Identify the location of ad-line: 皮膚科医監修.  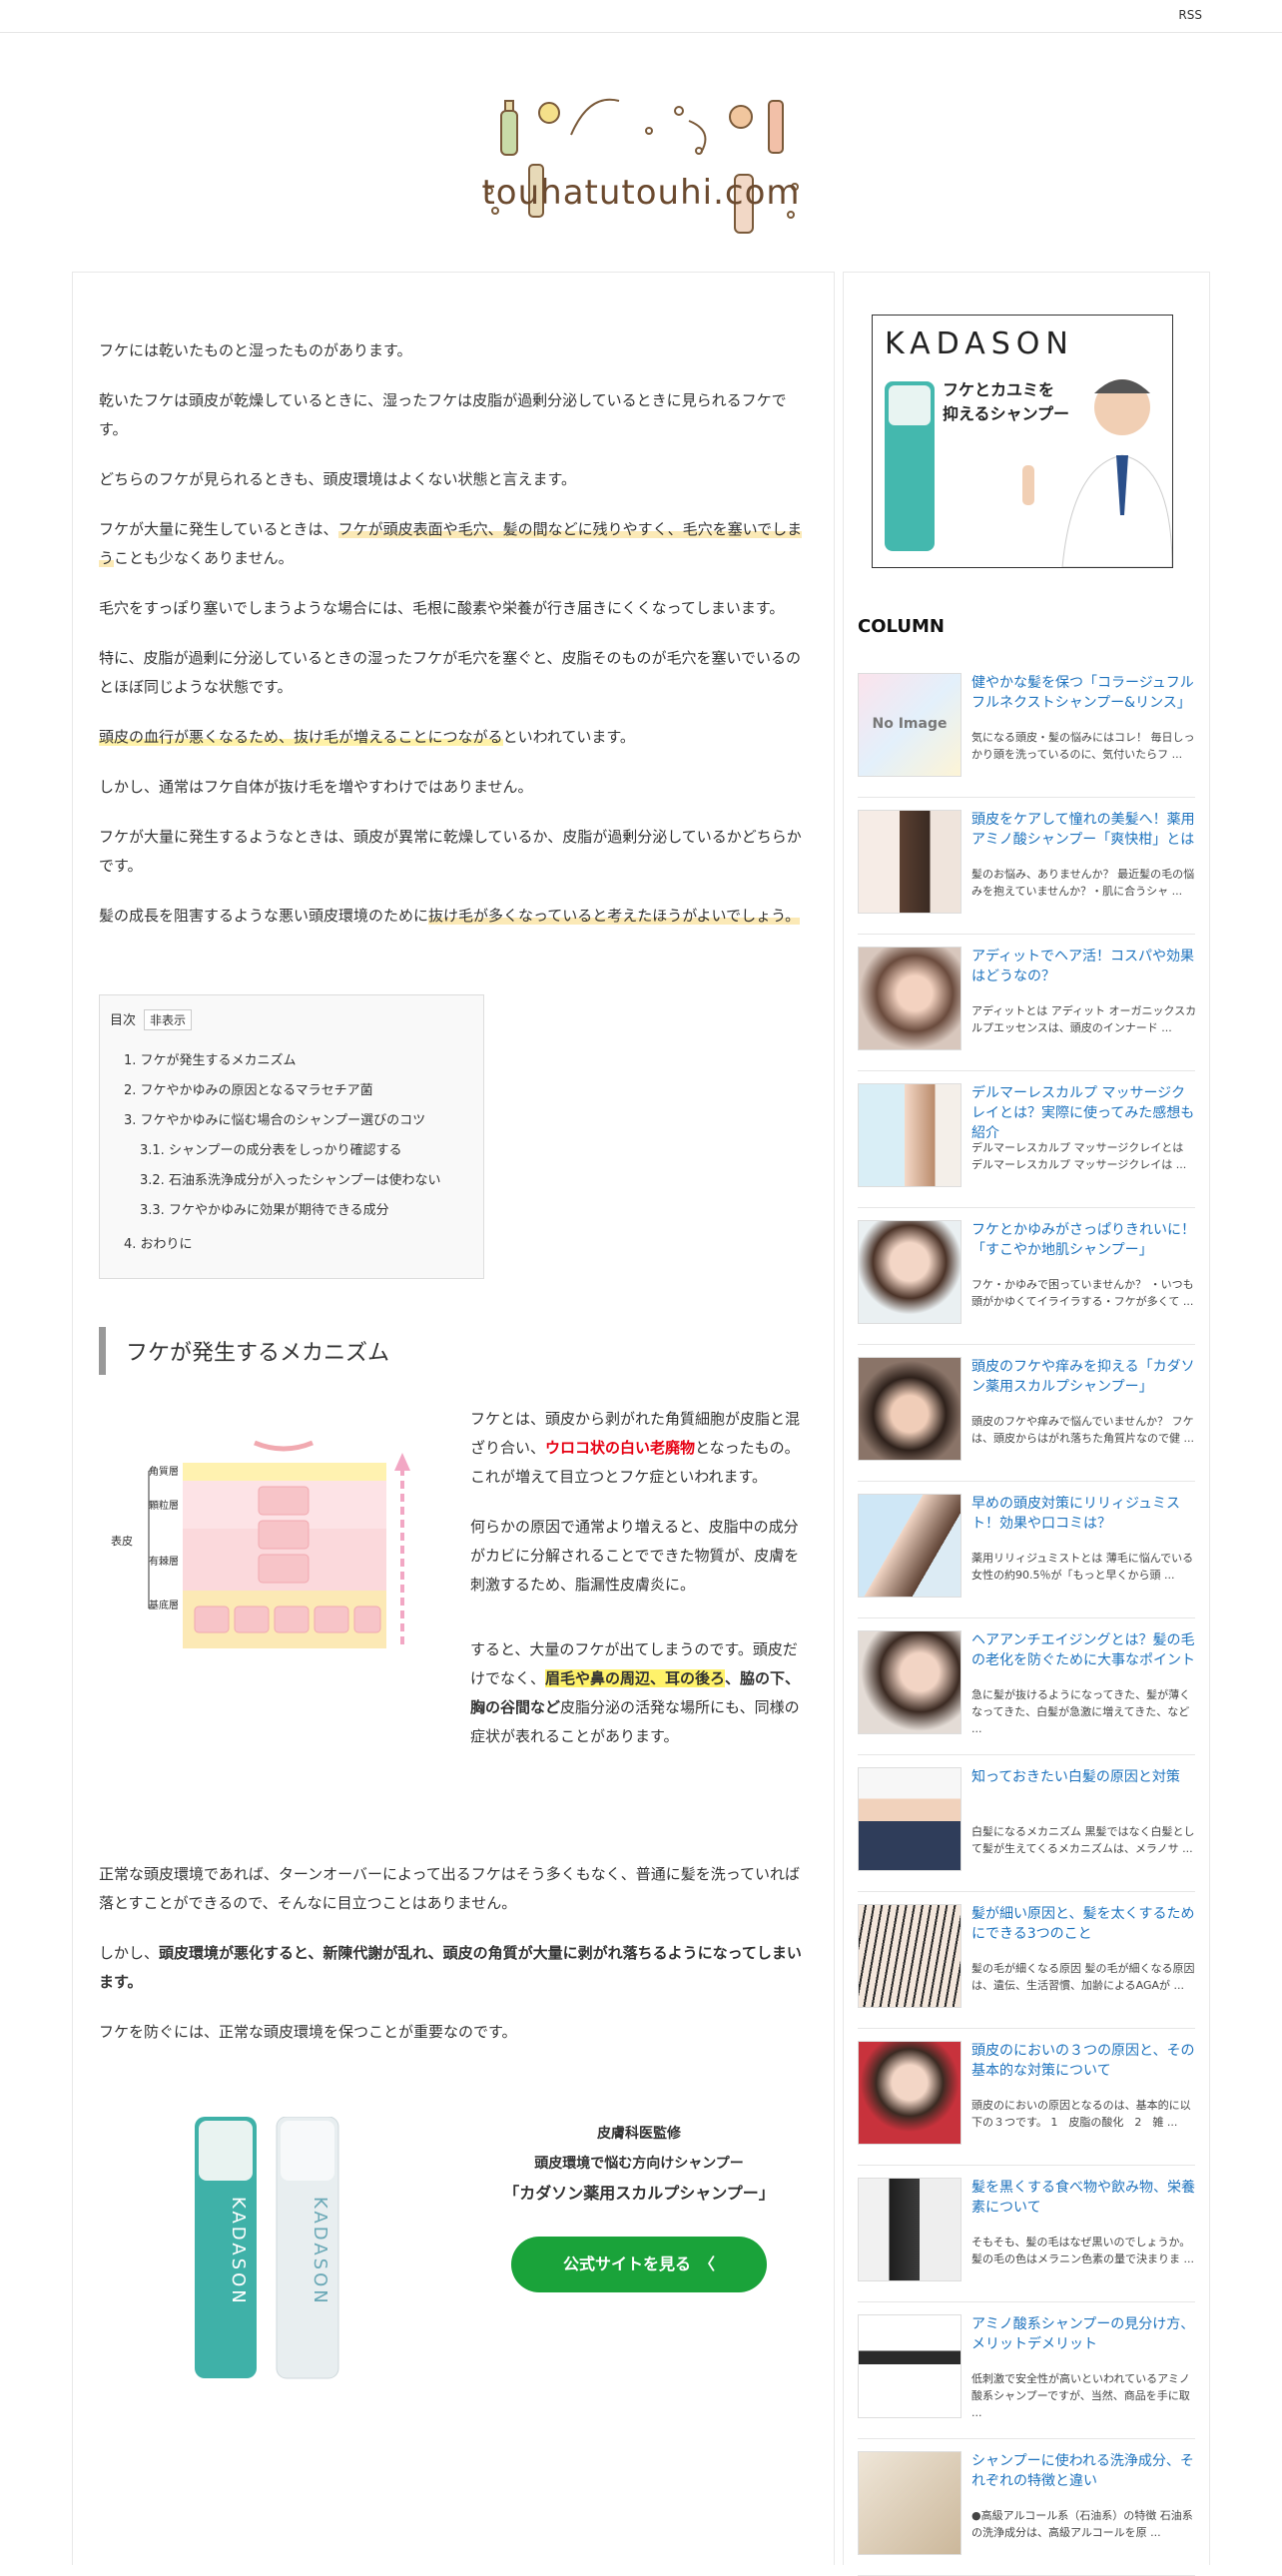
(639, 2134).